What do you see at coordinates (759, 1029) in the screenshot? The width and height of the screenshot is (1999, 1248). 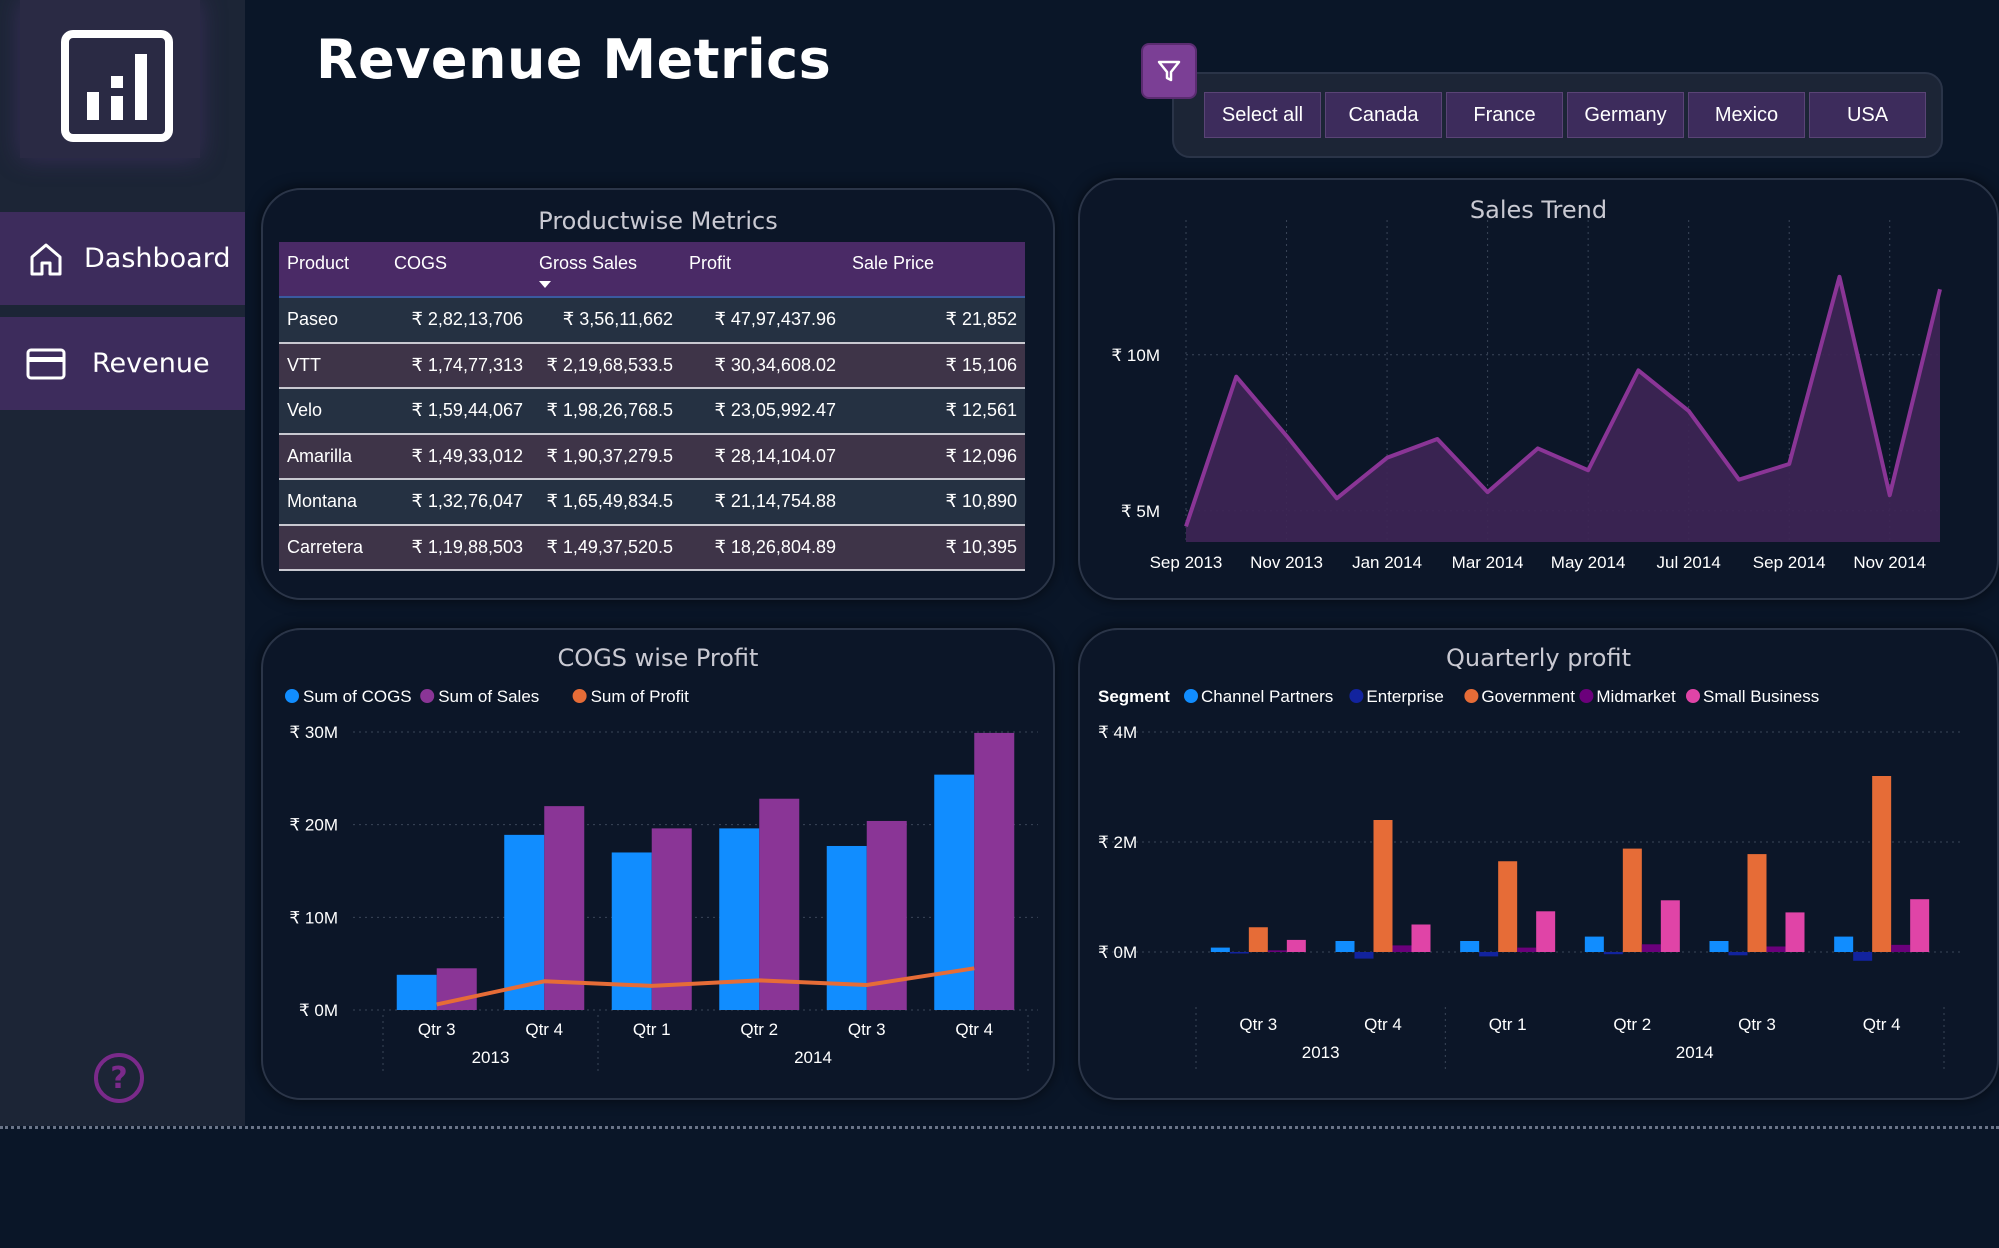 I see `x-tick-label: Qtr 2` at bounding box center [759, 1029].